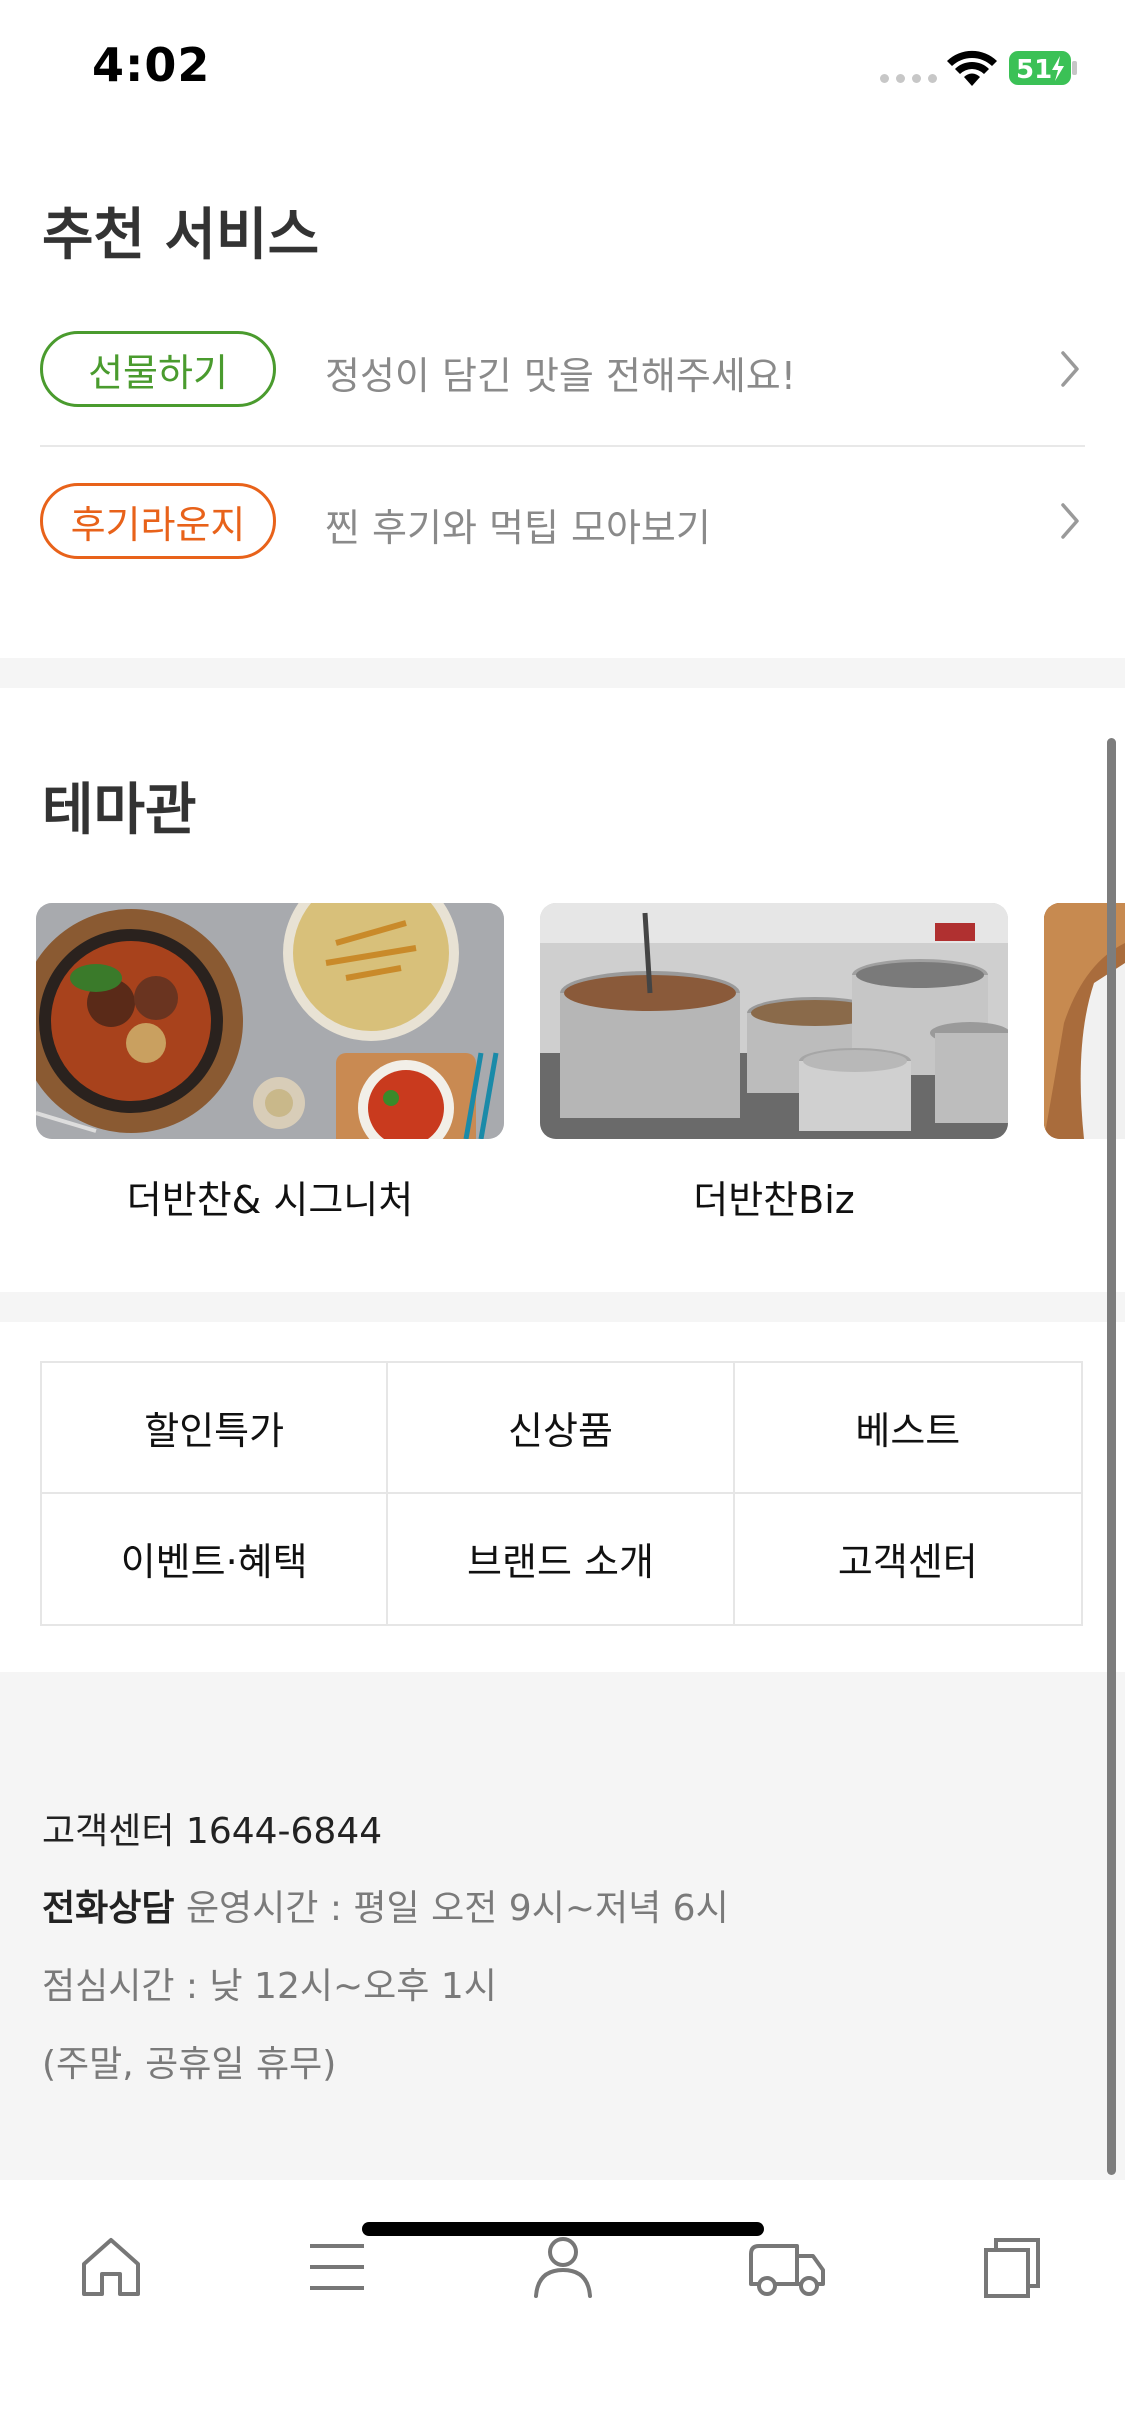 The width and height of the screenshot is (1125, 2436). I want to click on customer-center-phone: 고객센터 1644-6844, so click(212, 1828).